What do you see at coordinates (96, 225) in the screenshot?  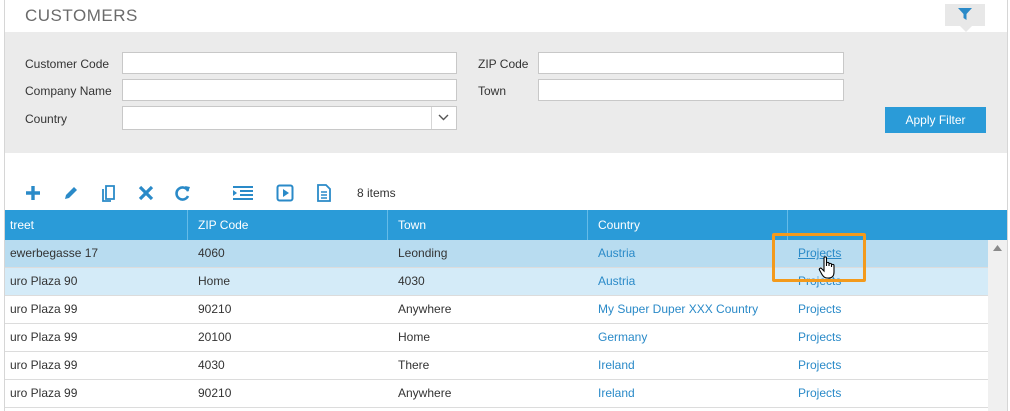 I see `column-header-street: treet` at bounding box center [96, 225].